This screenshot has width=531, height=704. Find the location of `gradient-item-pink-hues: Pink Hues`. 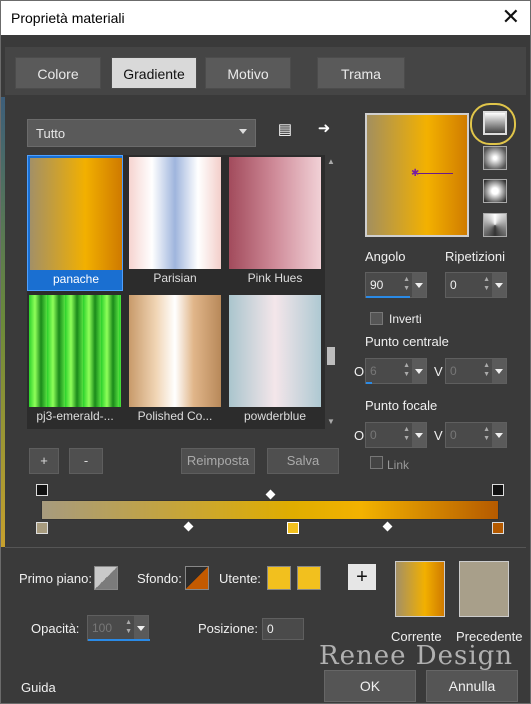

gradient-item-pink-hues: Pink Hues is located at coordinates (275, 223).